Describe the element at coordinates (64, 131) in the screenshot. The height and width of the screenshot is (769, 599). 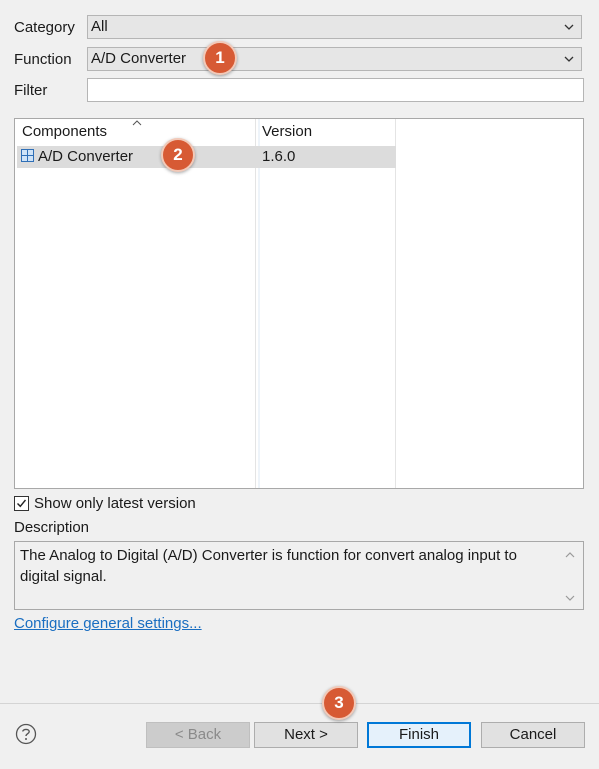
I see `column-header-components: Components` at that location.